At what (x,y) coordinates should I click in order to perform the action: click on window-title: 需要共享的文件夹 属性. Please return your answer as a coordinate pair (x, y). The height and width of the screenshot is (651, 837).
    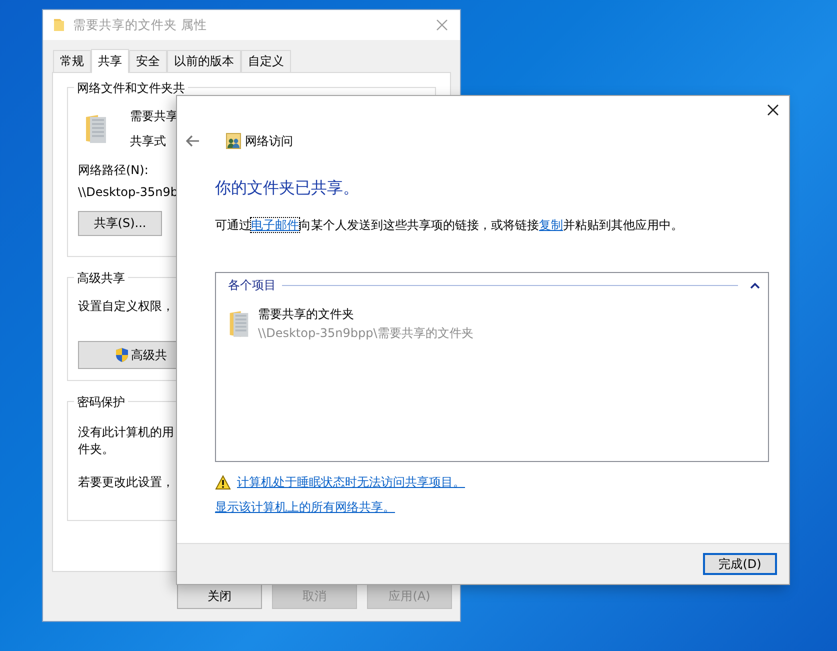
    Looking at the image, I should click on (140, 25).